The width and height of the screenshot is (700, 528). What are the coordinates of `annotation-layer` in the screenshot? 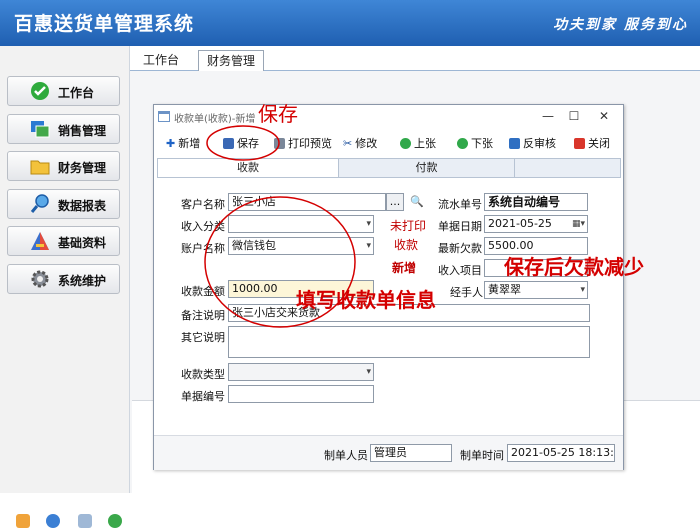 It's located at (280, 226).